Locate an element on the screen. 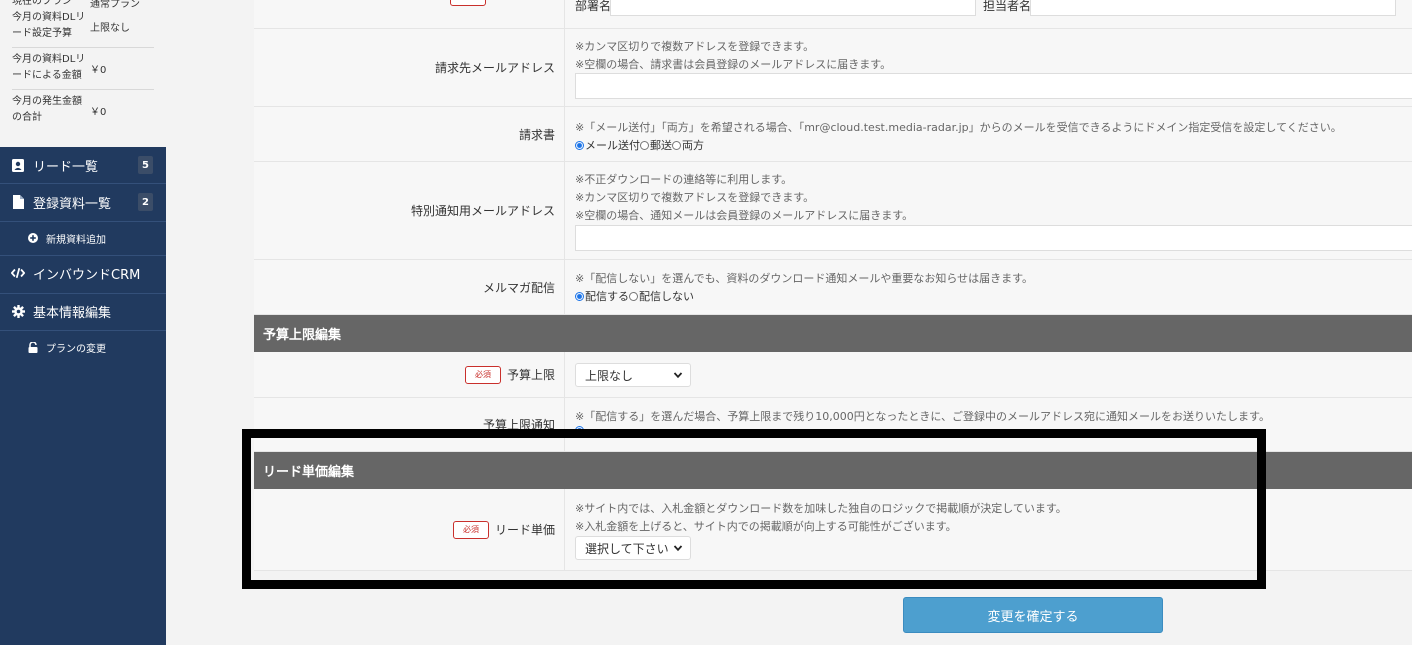 The width and height of the screenshot is (1412, 645). select-value: 選択して下さい is located at coordinates (627, 548).